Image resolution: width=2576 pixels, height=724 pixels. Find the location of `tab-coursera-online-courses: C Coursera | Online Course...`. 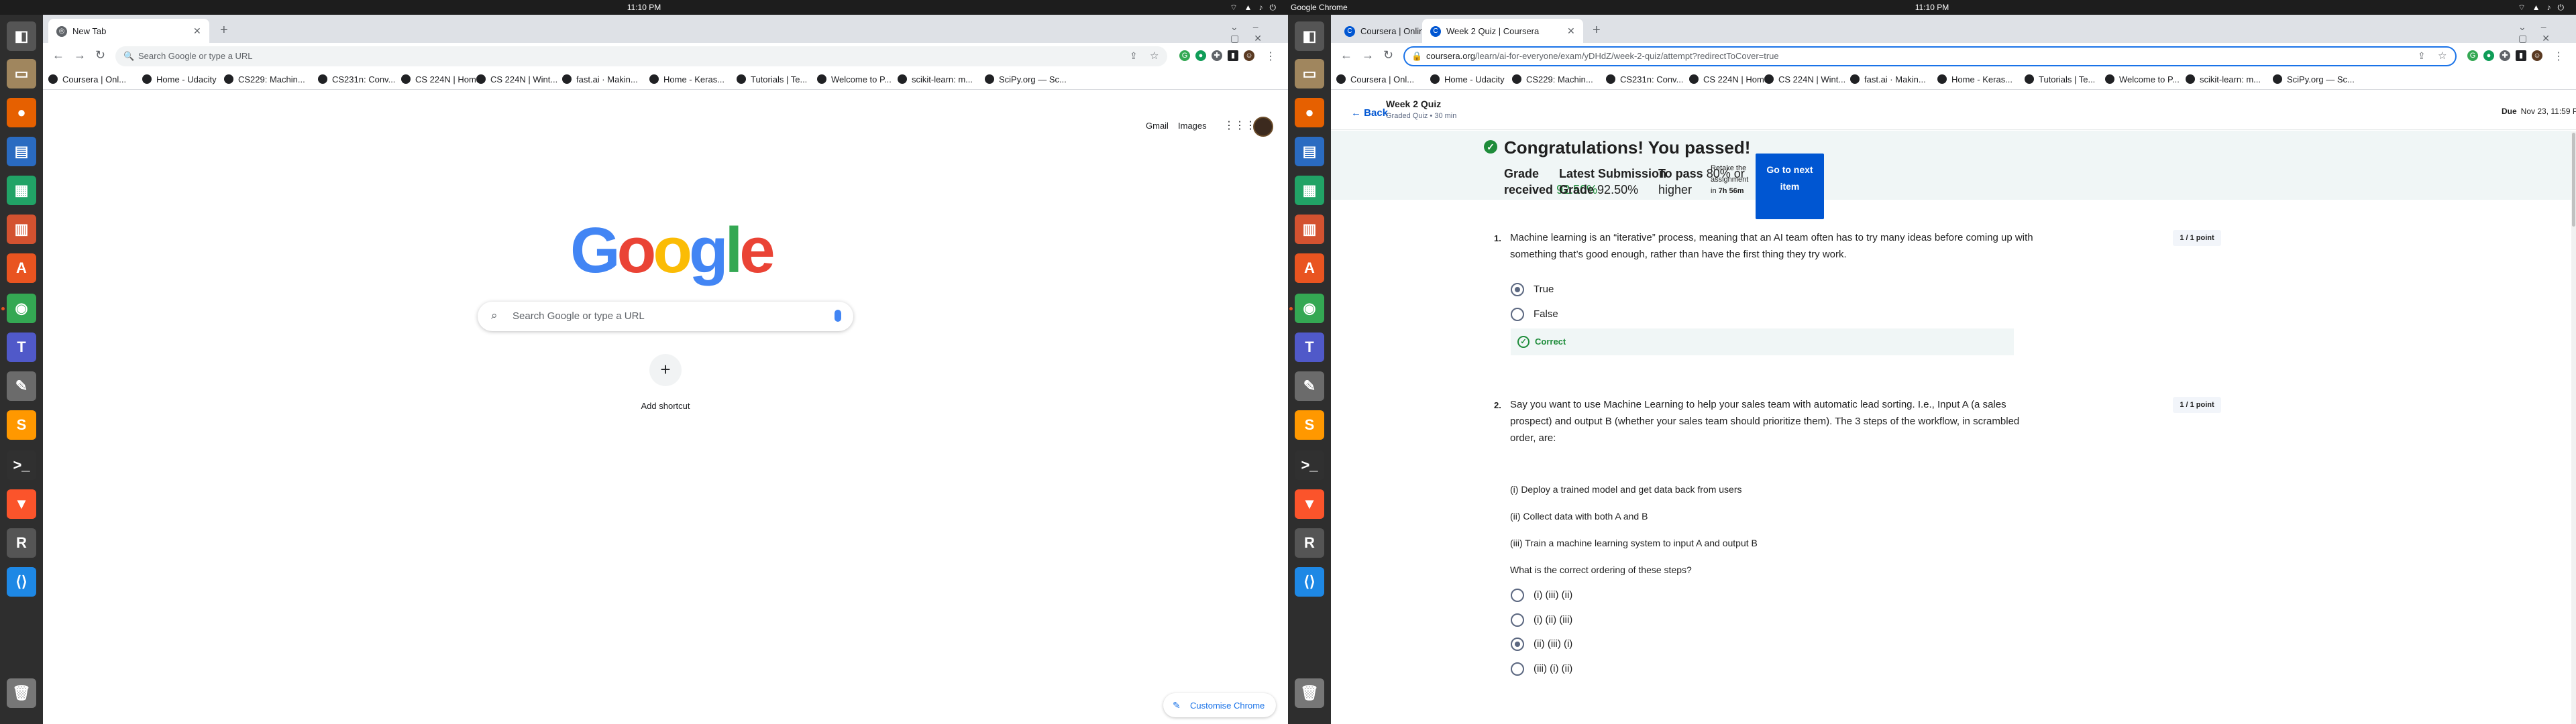

tab-coursera-online-courses: C Coursera | Online Course... is located at coordinates (1379, 31).